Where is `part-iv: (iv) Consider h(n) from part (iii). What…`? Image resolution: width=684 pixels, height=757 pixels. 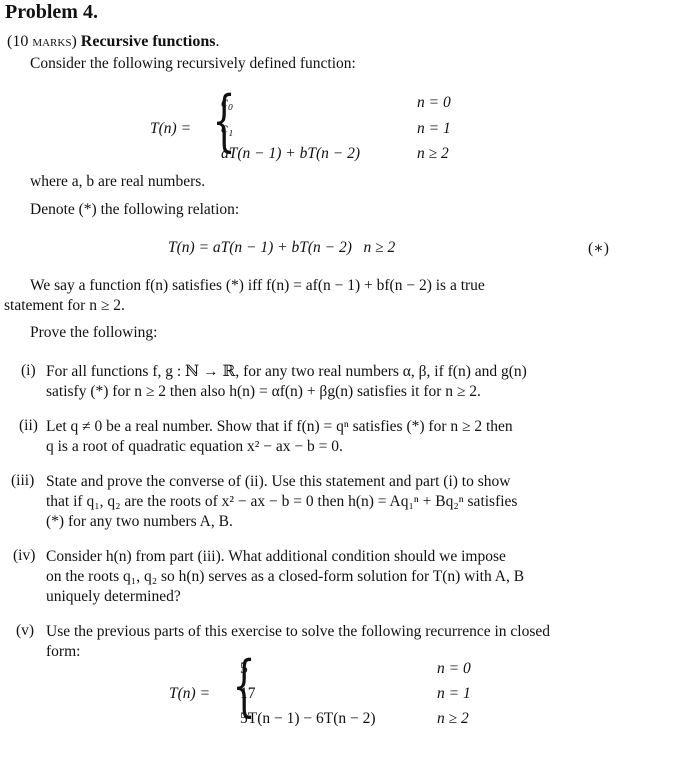 part-iv: (iv) Consider h(n) from part (iii). What… is located at coordinates (342, 578).